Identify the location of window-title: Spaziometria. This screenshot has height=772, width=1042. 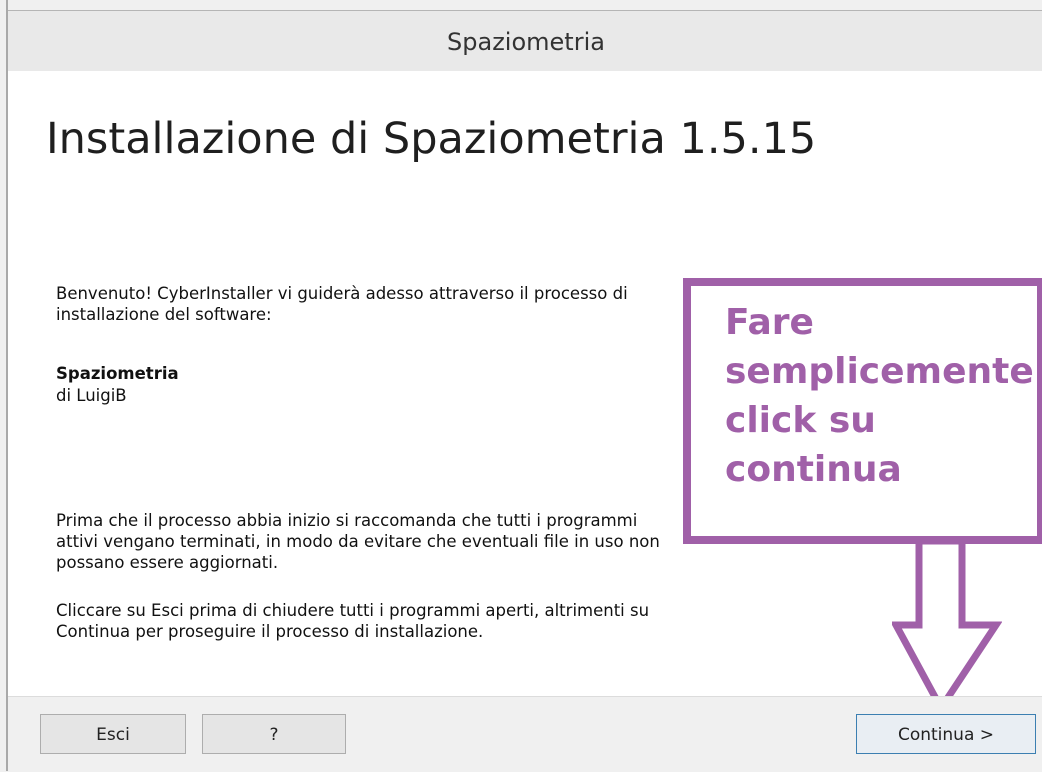
(525, 41).